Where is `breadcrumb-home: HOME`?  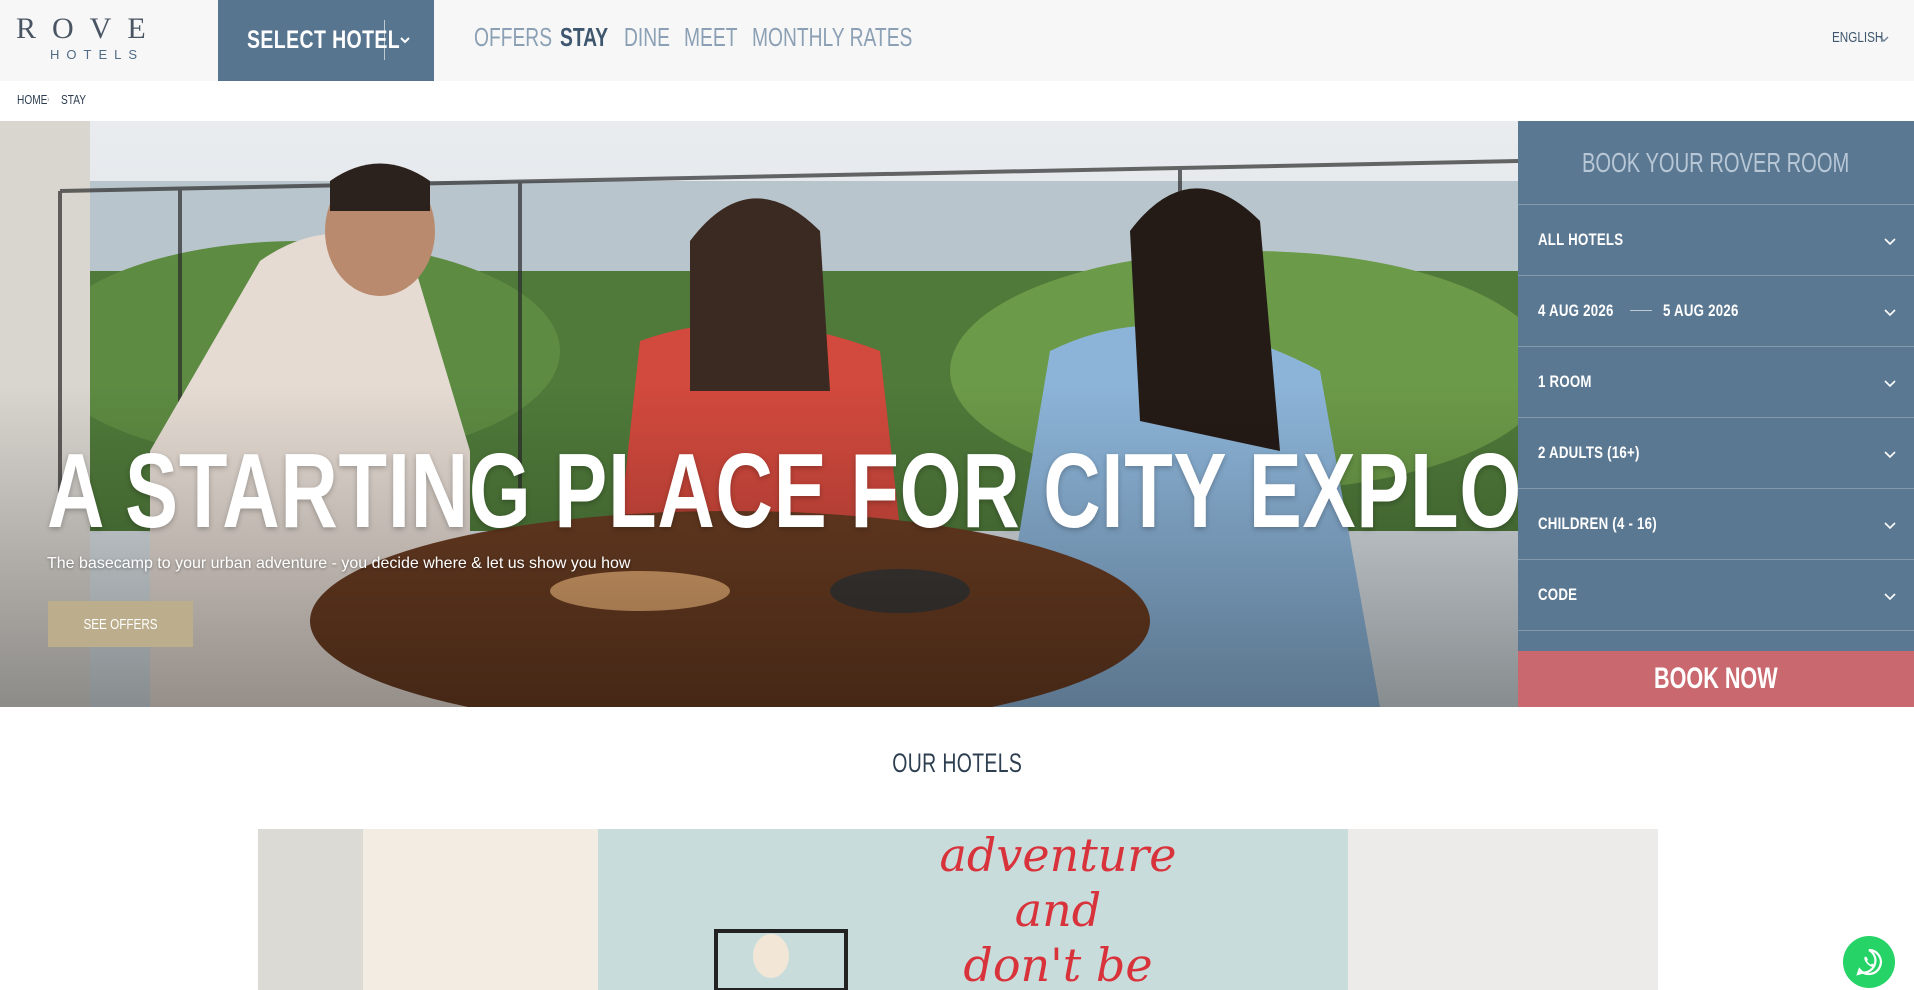 breadcrumb-home: HOME is located at coordinates (32, 99).